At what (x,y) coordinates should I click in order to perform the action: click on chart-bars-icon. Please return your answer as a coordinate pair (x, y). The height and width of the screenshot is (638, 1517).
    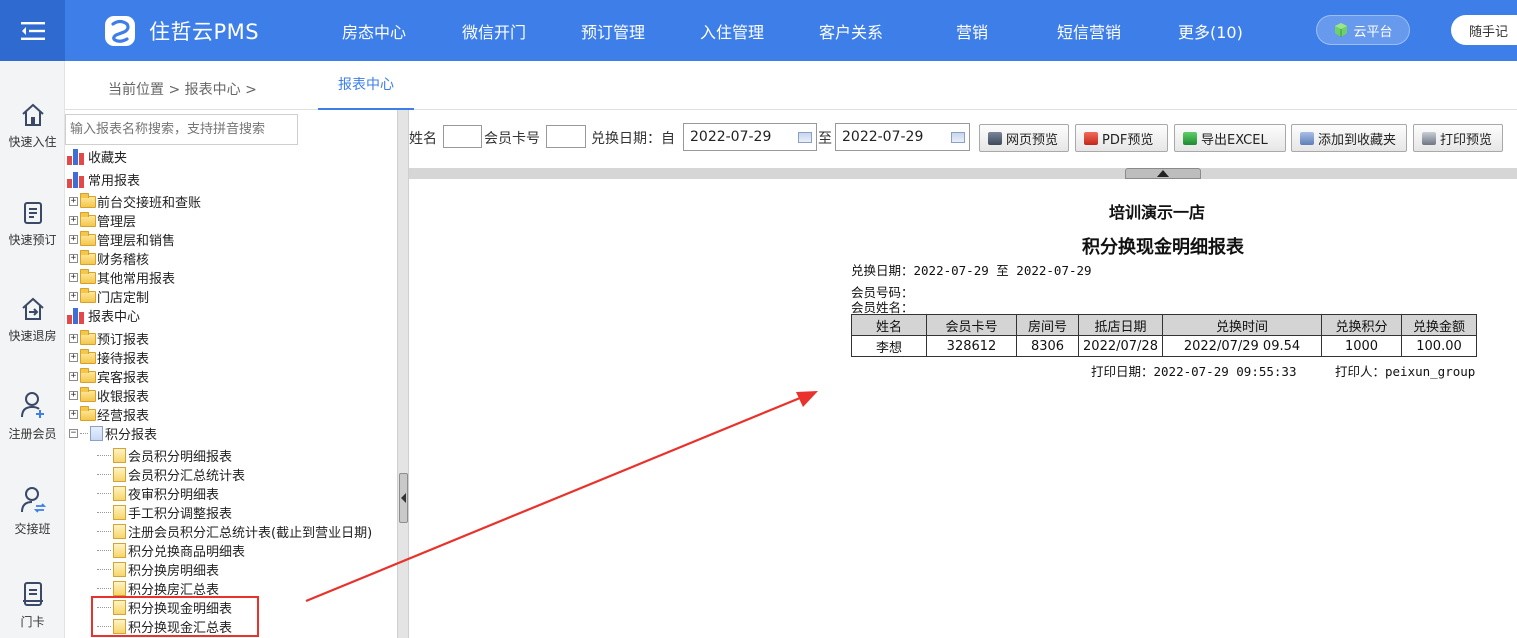
    Looking at the image, I should click on (77, 179).